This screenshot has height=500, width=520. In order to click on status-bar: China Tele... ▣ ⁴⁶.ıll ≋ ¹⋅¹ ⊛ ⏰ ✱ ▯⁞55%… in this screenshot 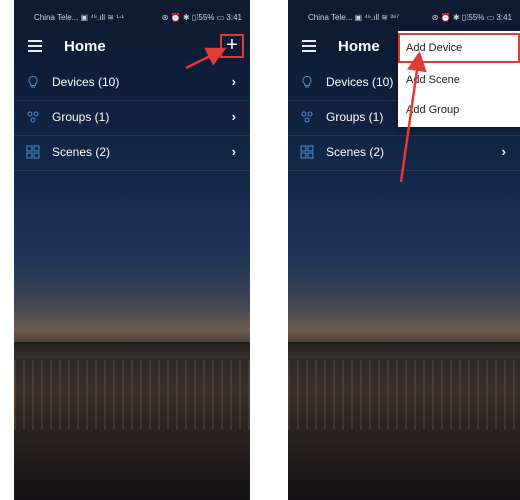, I will do `click(132, 15)`.